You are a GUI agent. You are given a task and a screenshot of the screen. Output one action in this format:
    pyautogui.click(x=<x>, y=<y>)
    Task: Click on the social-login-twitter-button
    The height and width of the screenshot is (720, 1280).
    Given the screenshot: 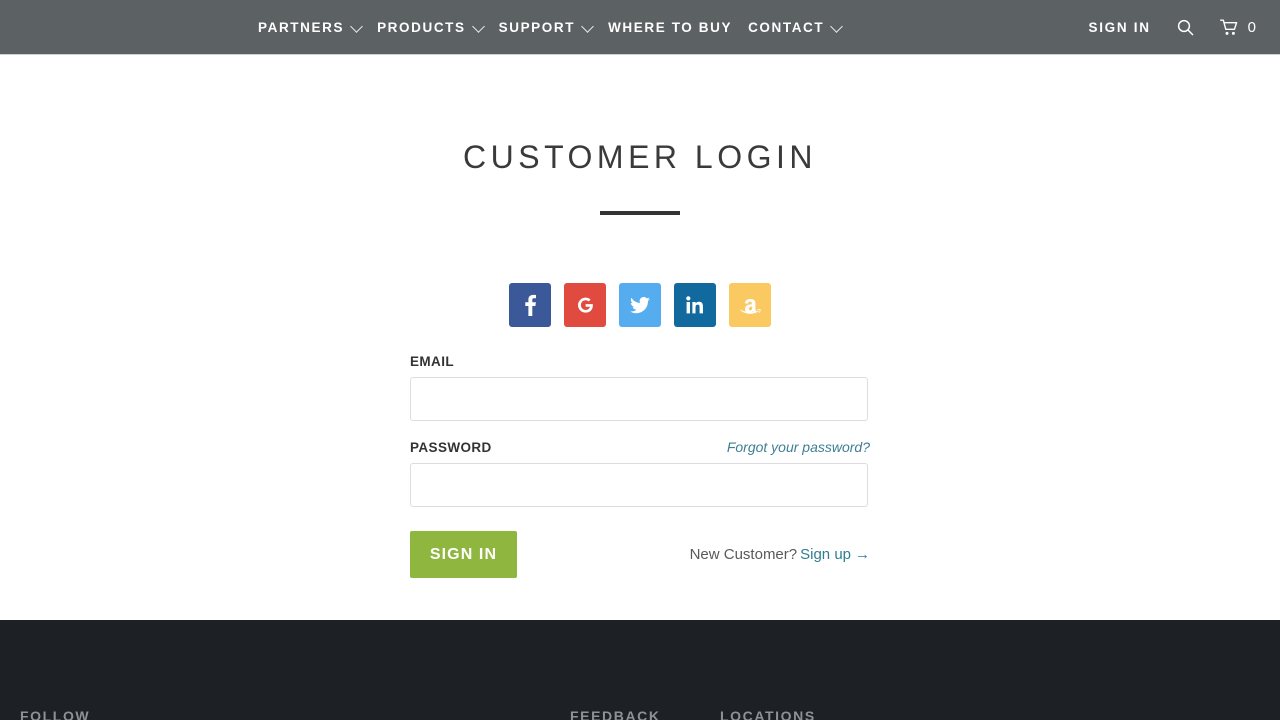 What is the action you would take?
    pyautogui.click(x=640, y=305)
    